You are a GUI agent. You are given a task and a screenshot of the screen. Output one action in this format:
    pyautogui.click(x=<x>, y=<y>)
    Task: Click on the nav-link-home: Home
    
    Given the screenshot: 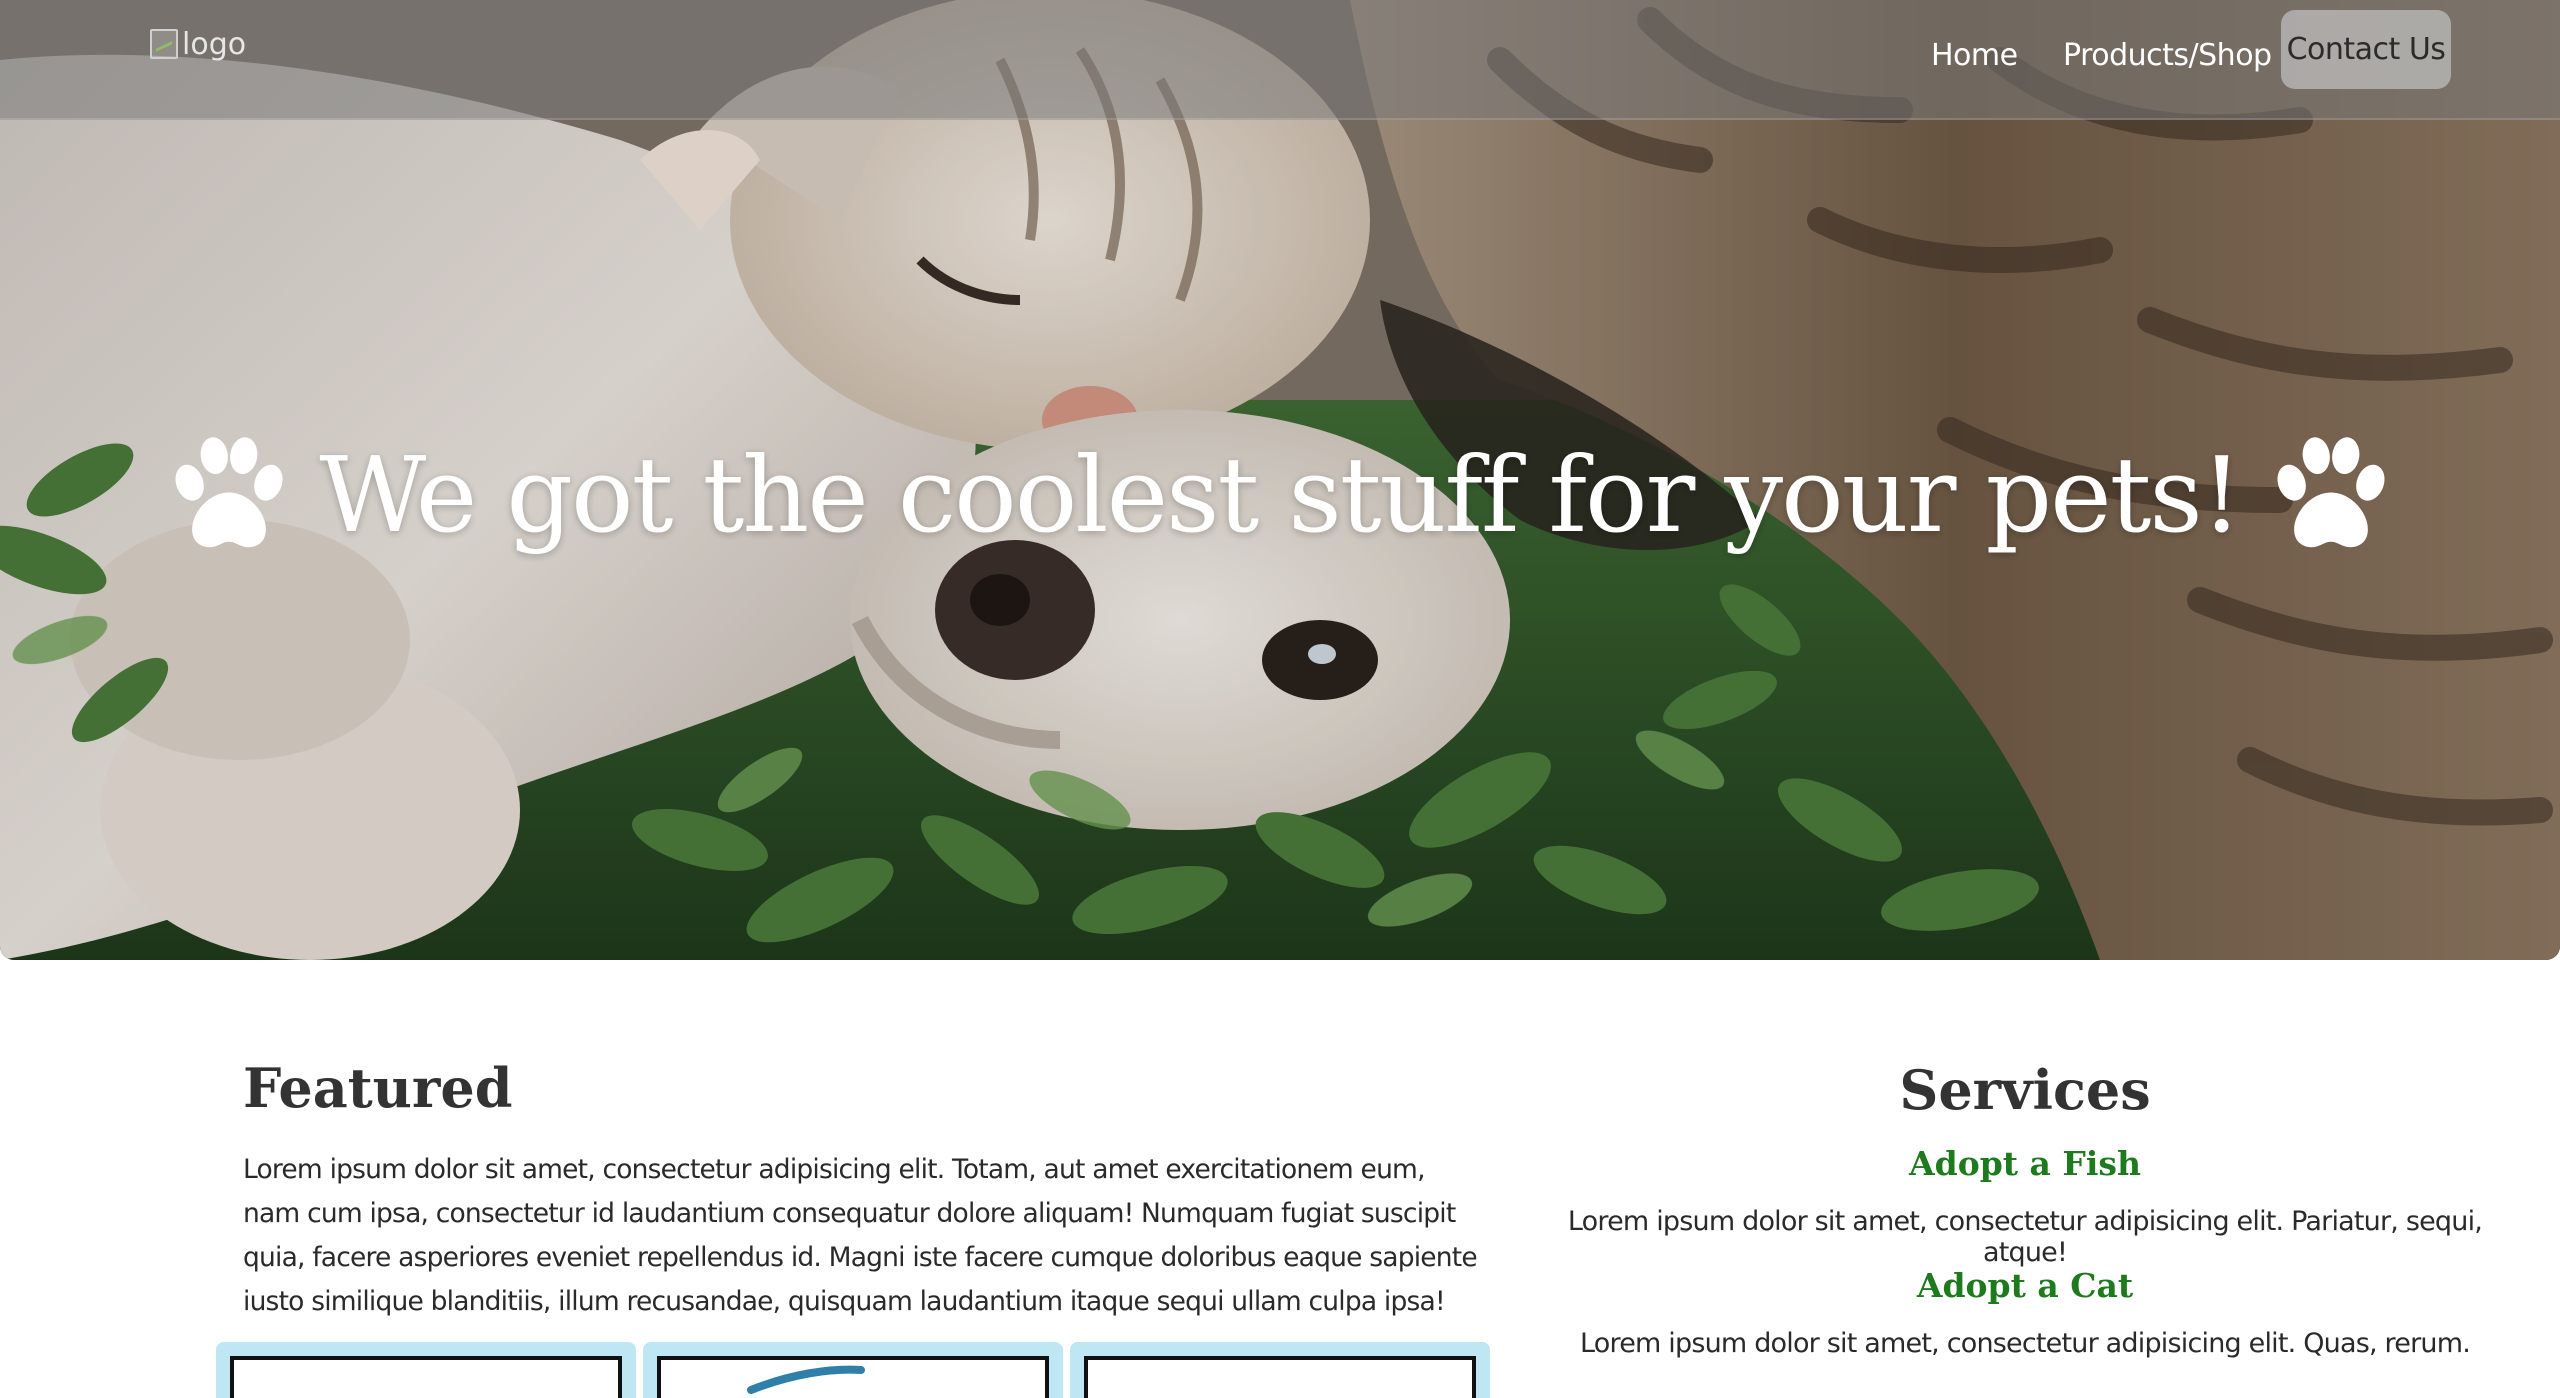 What is the action you would take?
    pyautogui.click(x=1974, y=55)
    